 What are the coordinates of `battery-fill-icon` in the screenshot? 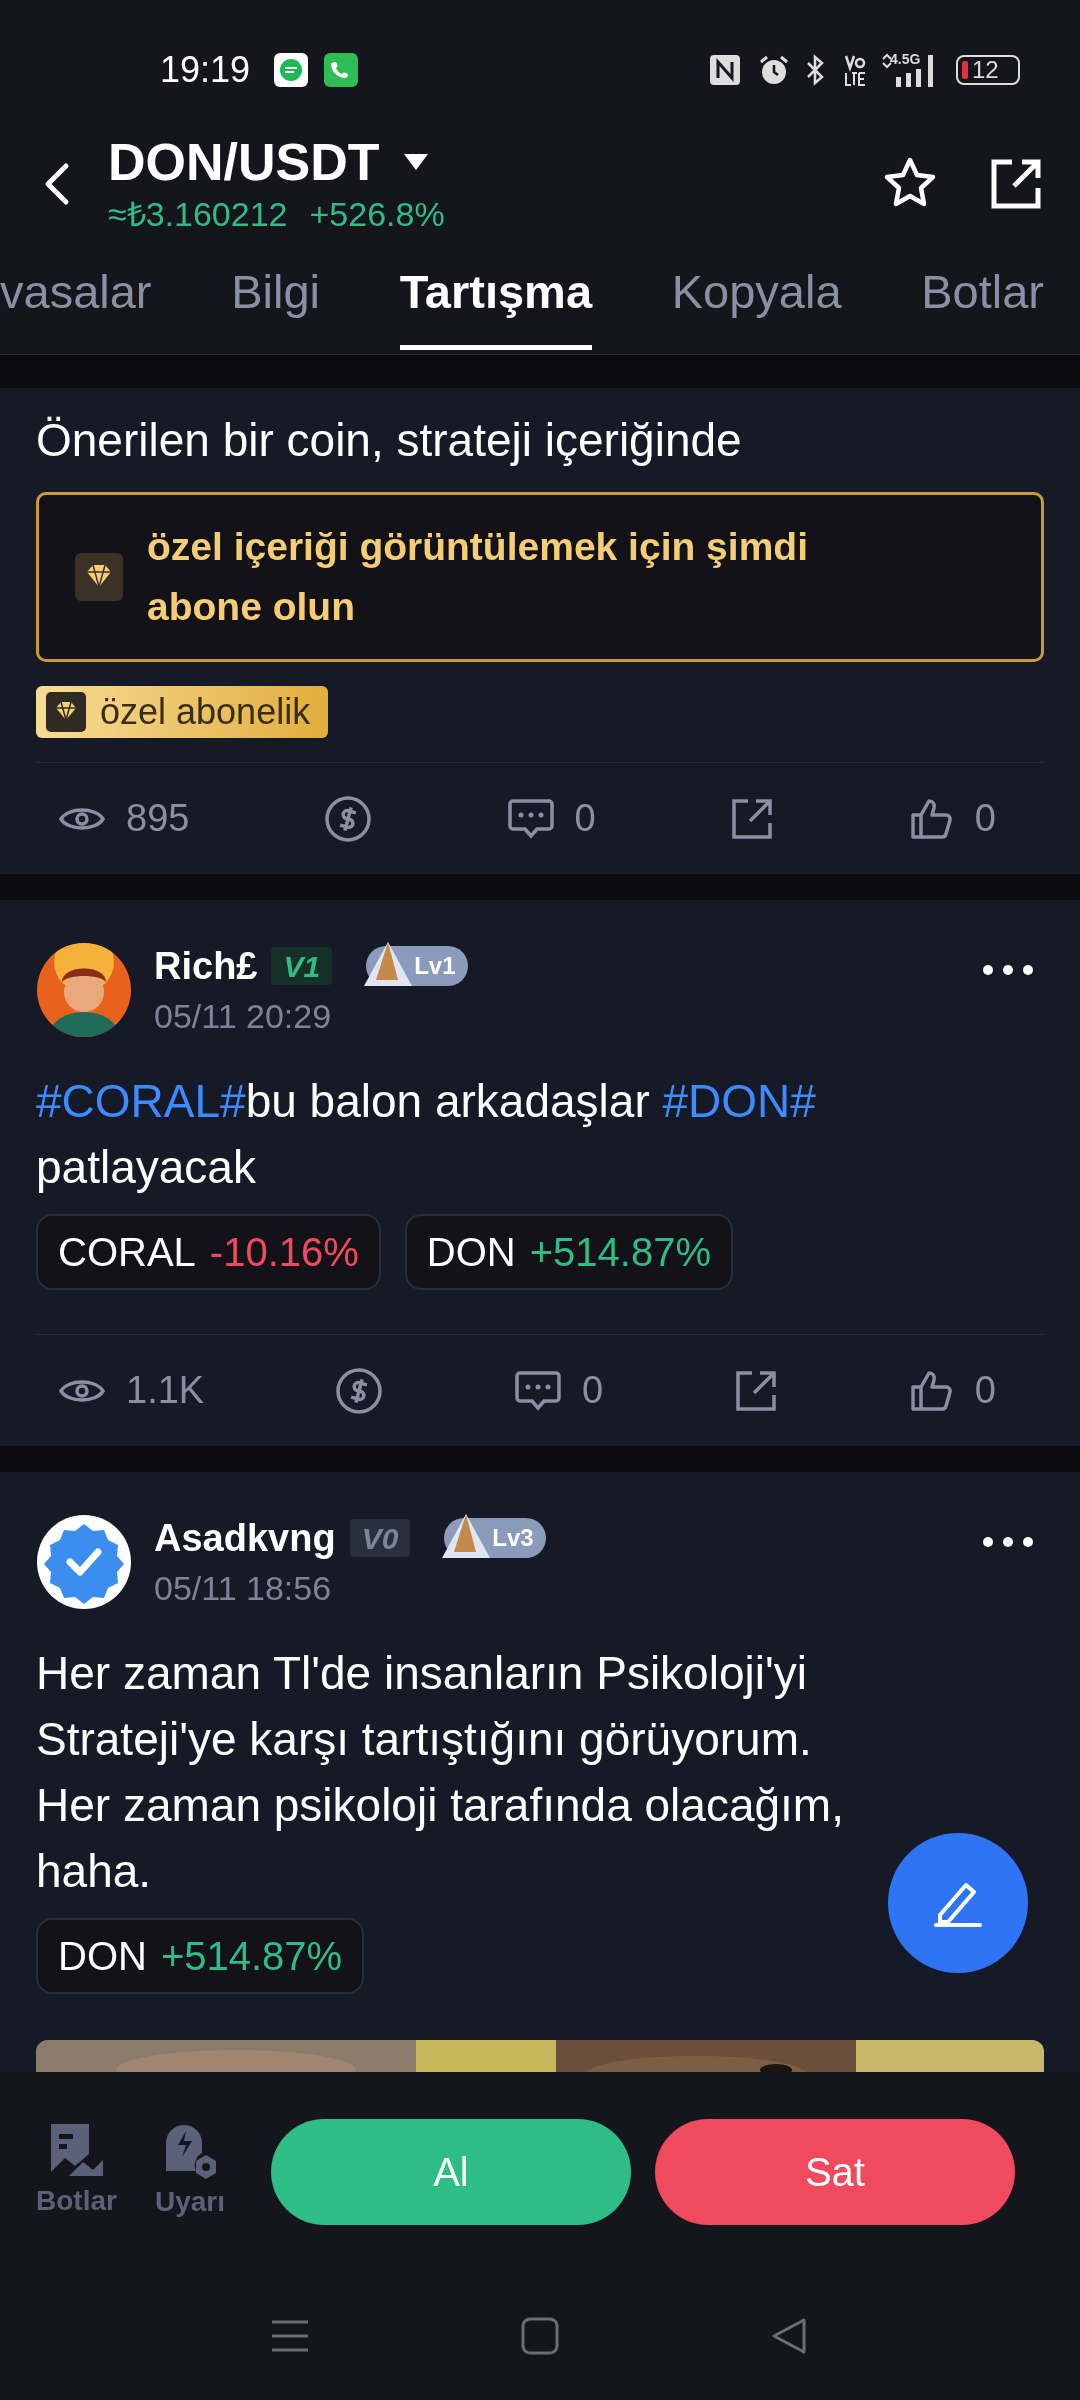 It's located at (965, 70).